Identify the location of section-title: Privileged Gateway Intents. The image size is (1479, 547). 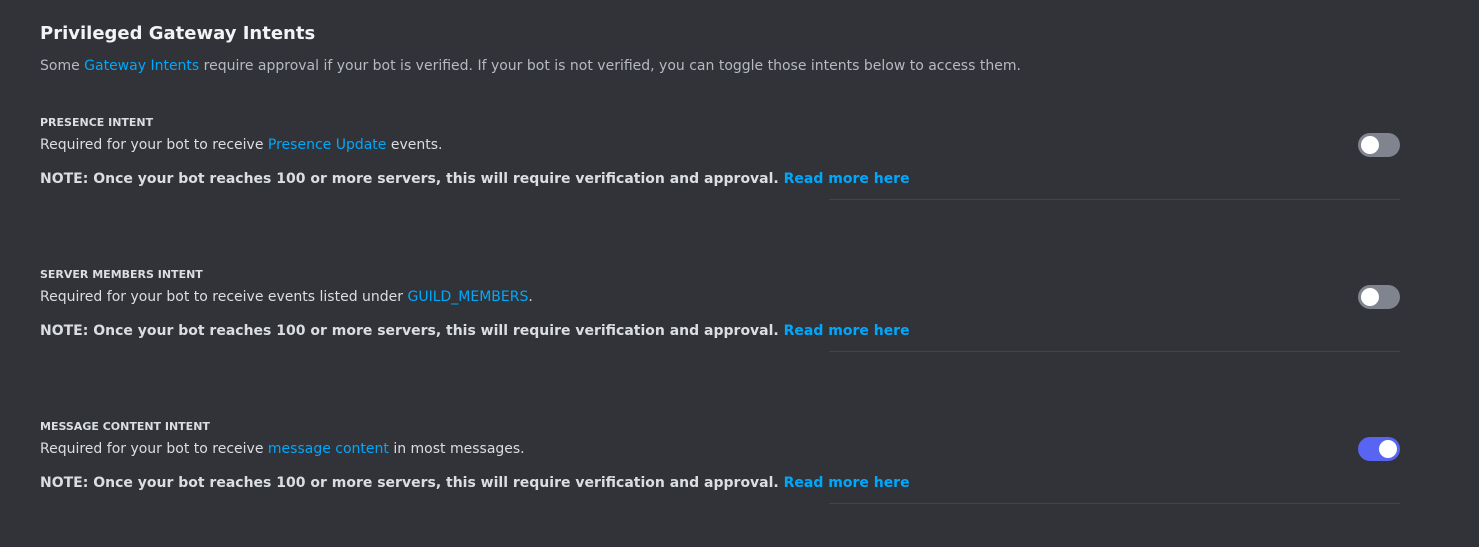
(178, 33).